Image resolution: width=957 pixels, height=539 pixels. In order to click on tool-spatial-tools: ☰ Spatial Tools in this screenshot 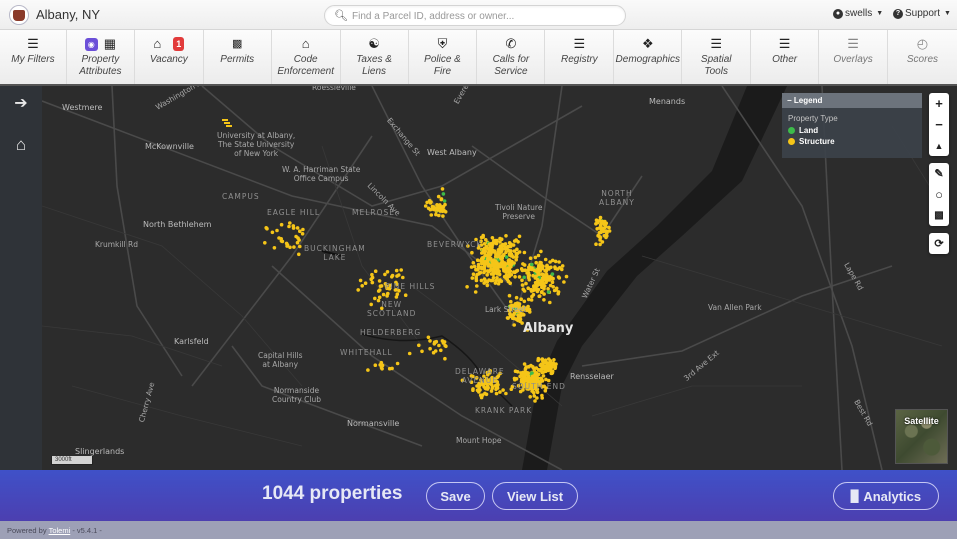, I will do `click(717, 57)`.